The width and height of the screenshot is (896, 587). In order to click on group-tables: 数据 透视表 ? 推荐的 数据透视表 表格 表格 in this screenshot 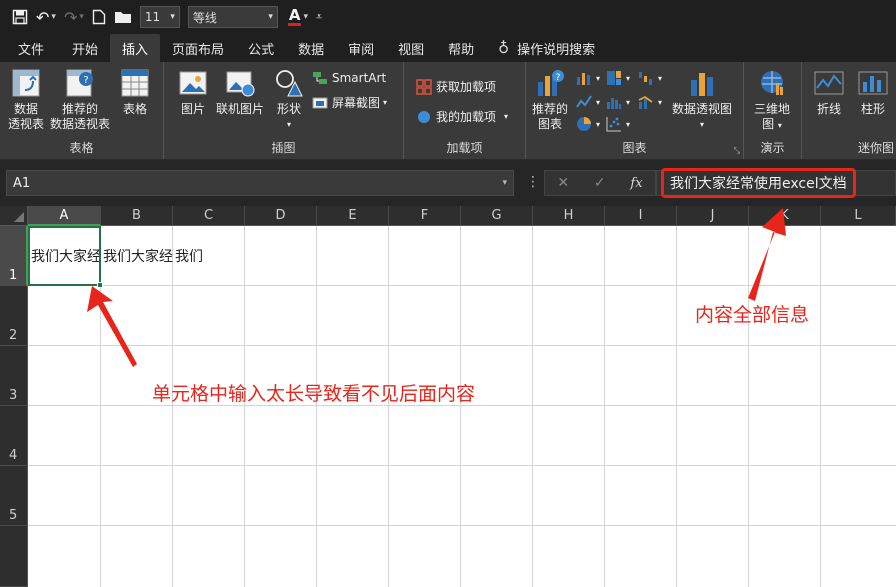, I will do `click(82, 110)`.